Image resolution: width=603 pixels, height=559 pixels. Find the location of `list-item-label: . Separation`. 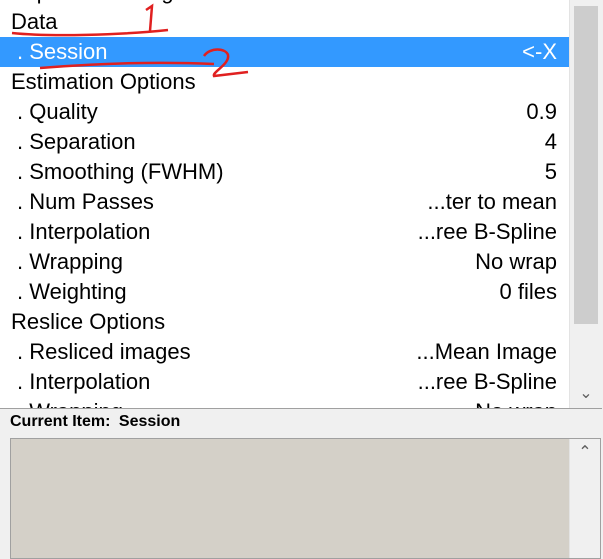

list-item-label: . Separation is located at coordinates (76, 141).